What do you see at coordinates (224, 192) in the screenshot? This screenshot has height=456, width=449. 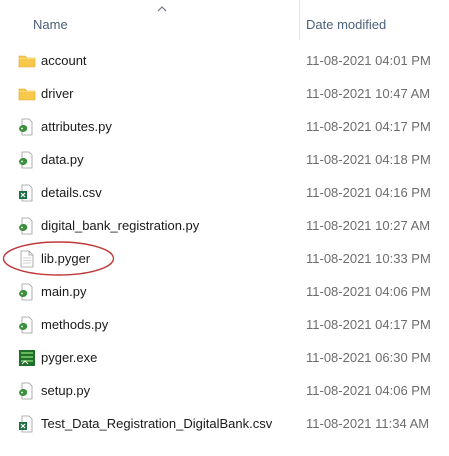 I see `file-row-details-csv: details.csv 11-08-2021 04:16 PM` at bounding box center [224, 192].